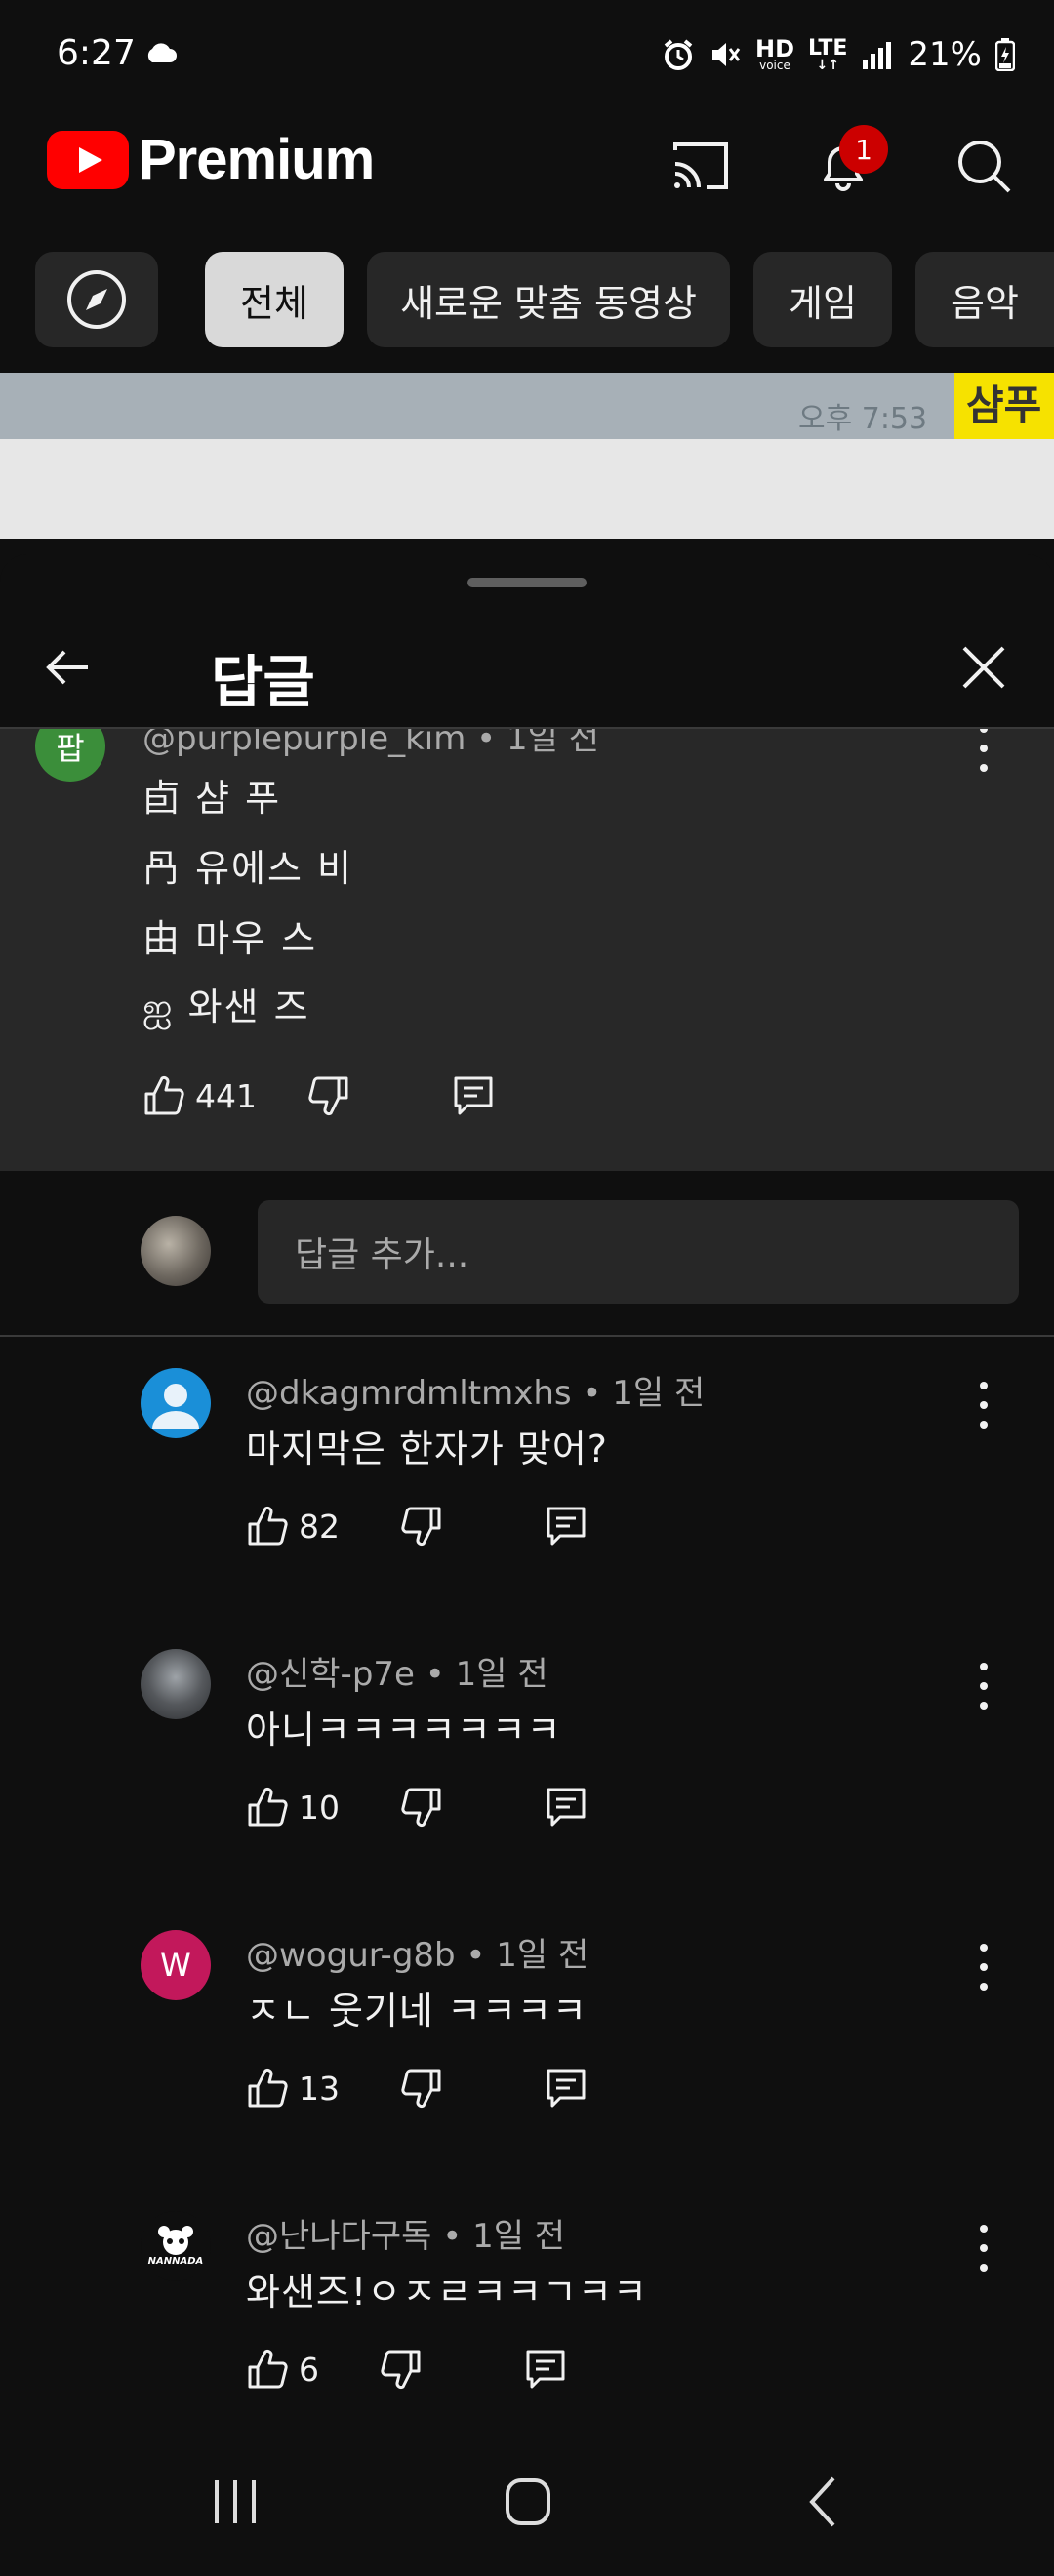  I want to click on reply-actions: 13, so click(417, 2088).